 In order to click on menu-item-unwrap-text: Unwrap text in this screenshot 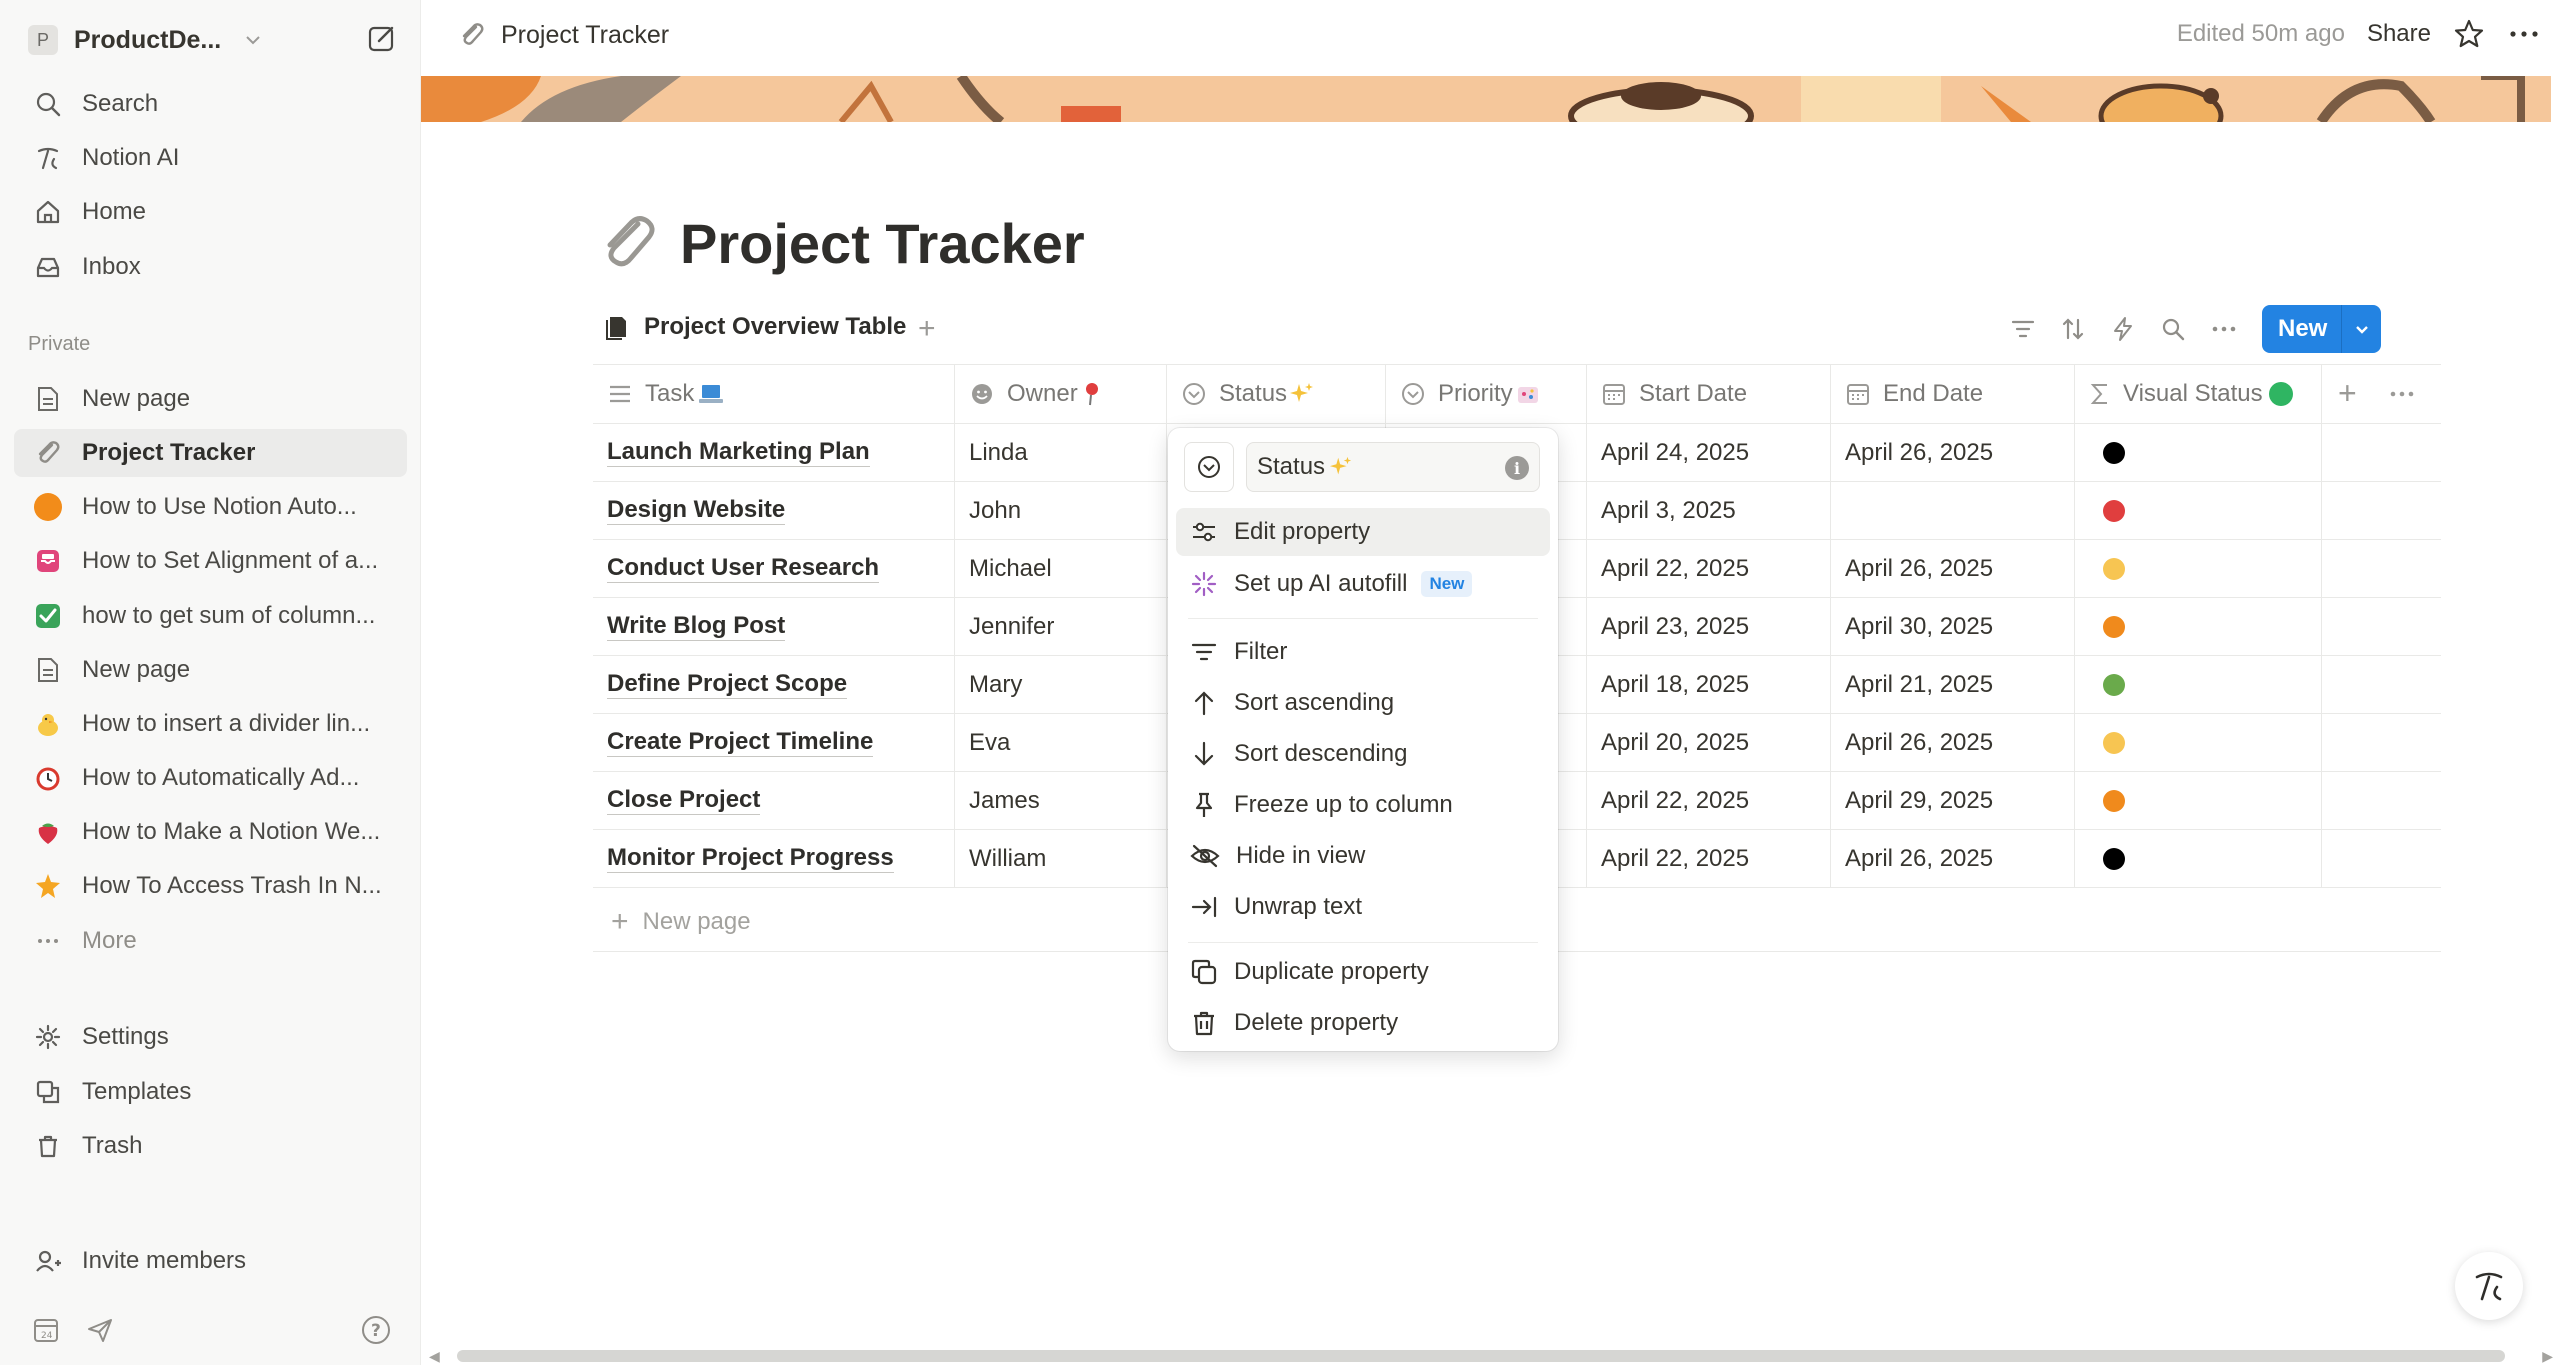, I will do `click(1363, 907)`.